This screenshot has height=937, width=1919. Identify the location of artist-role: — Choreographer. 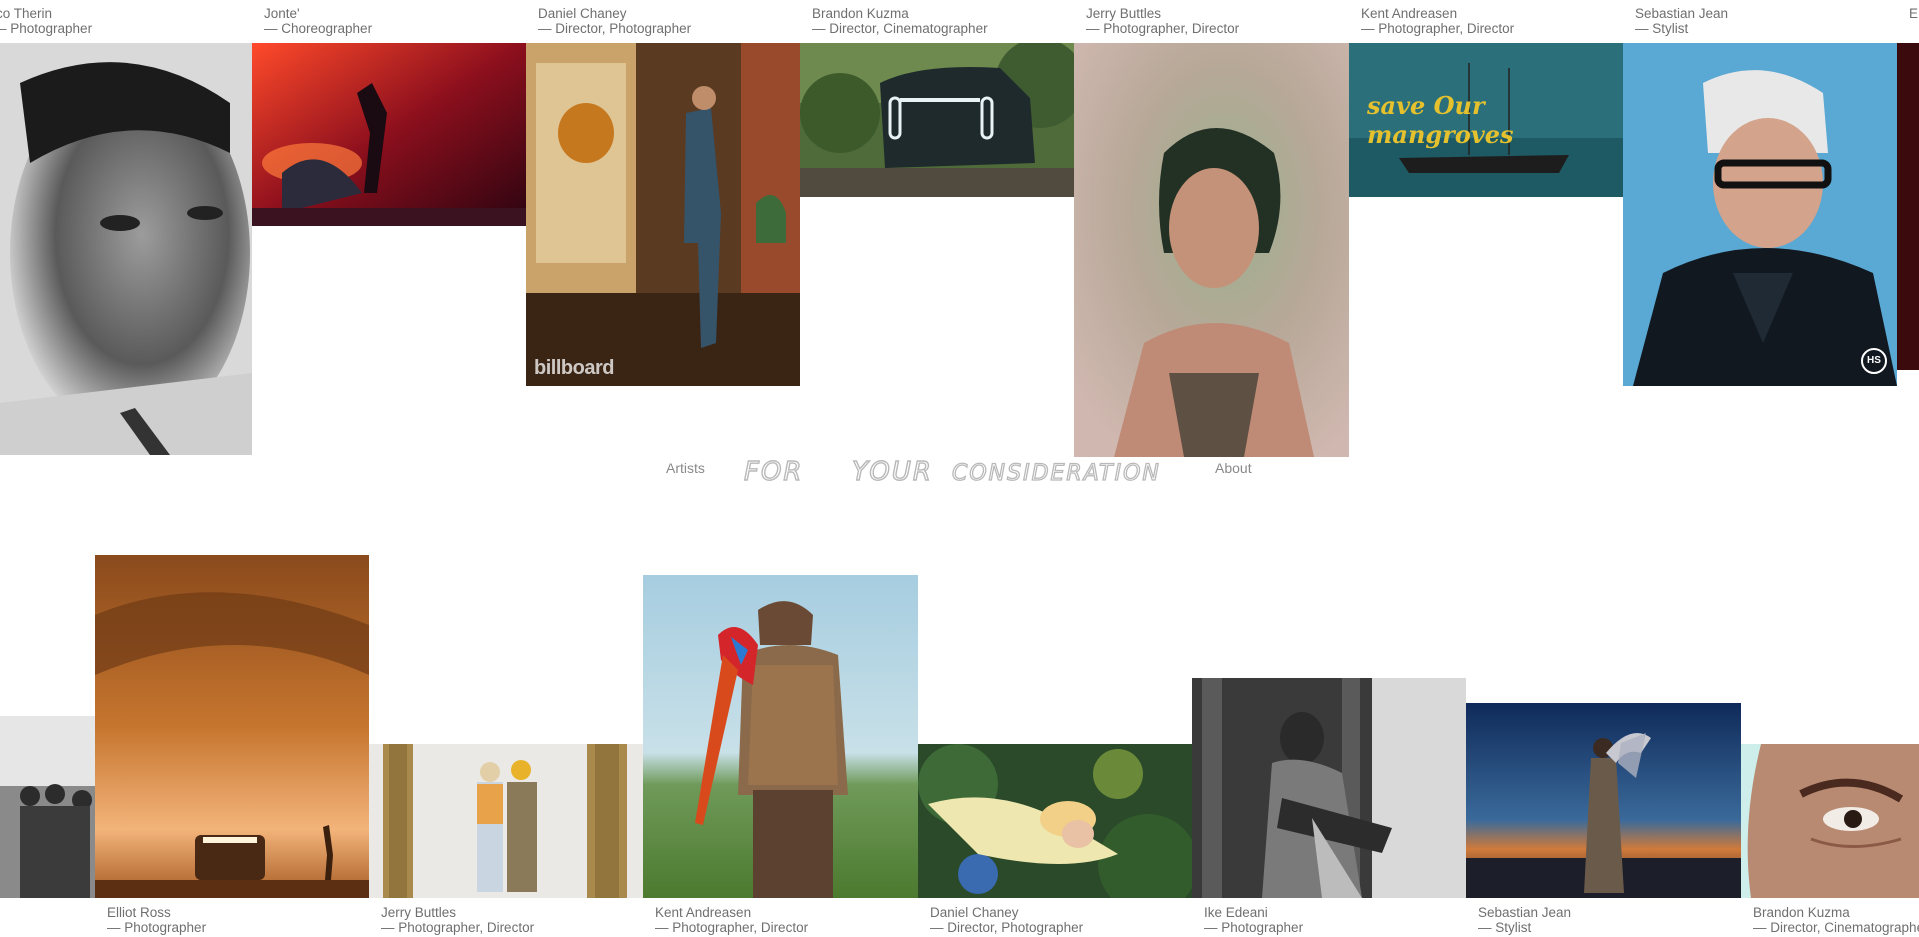
(318, 28).